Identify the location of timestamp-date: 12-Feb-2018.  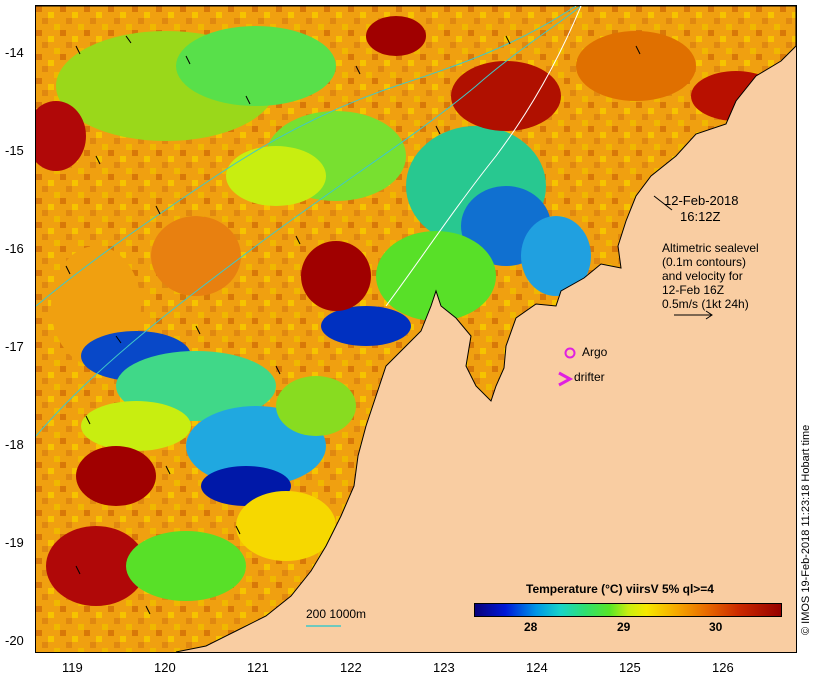
(701, 200).